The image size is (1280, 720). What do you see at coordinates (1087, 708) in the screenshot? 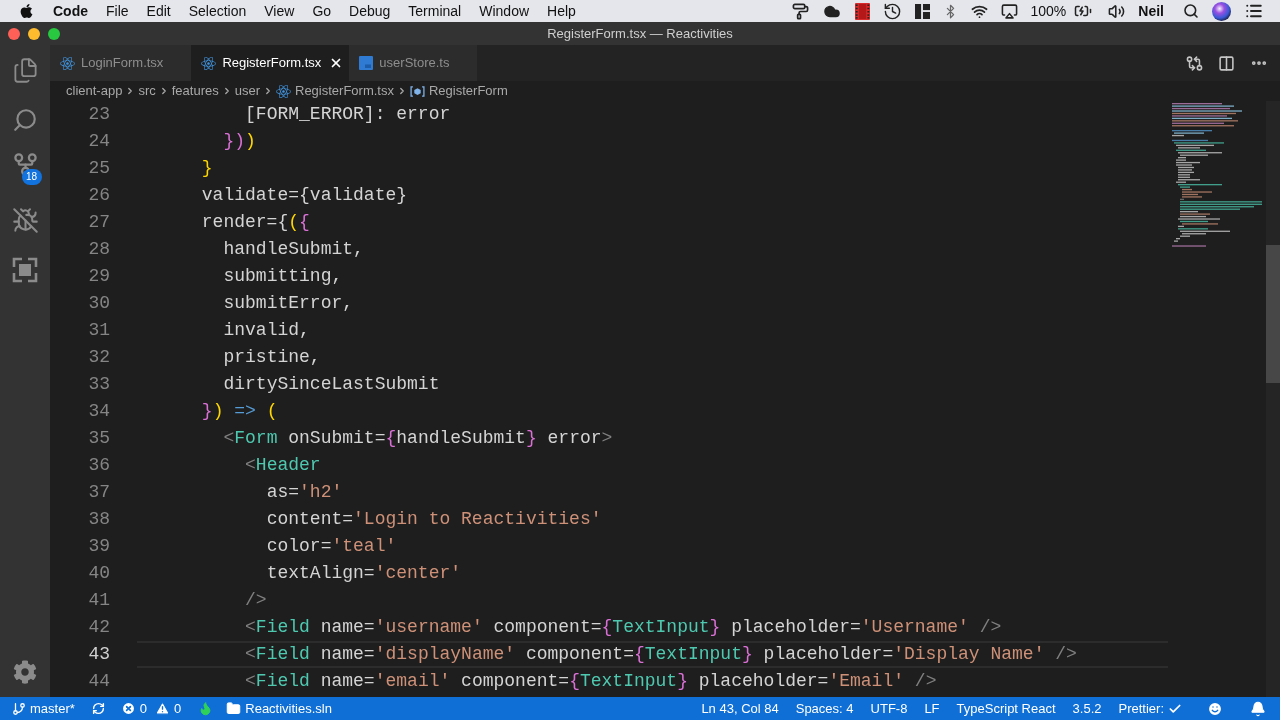
I see `typescript-version: 3.5.2` at bounding box center [1087, 708].